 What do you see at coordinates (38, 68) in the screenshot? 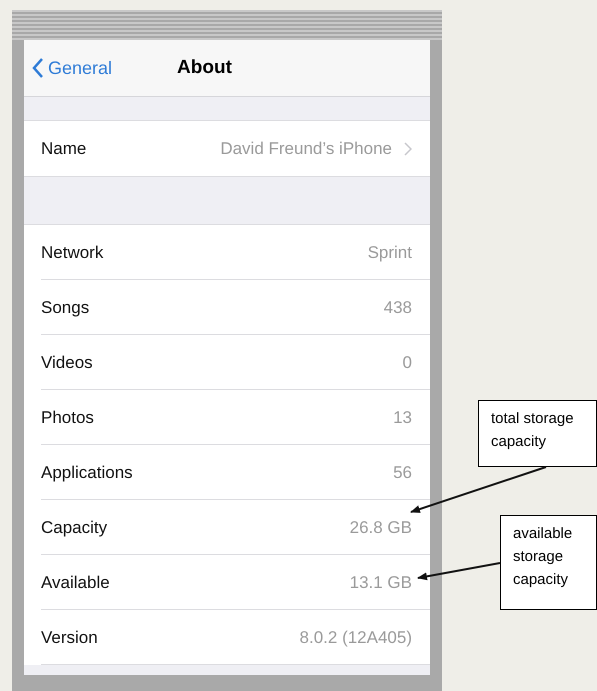
I see `chevron-left-icon` at bounding box center [38, 68].